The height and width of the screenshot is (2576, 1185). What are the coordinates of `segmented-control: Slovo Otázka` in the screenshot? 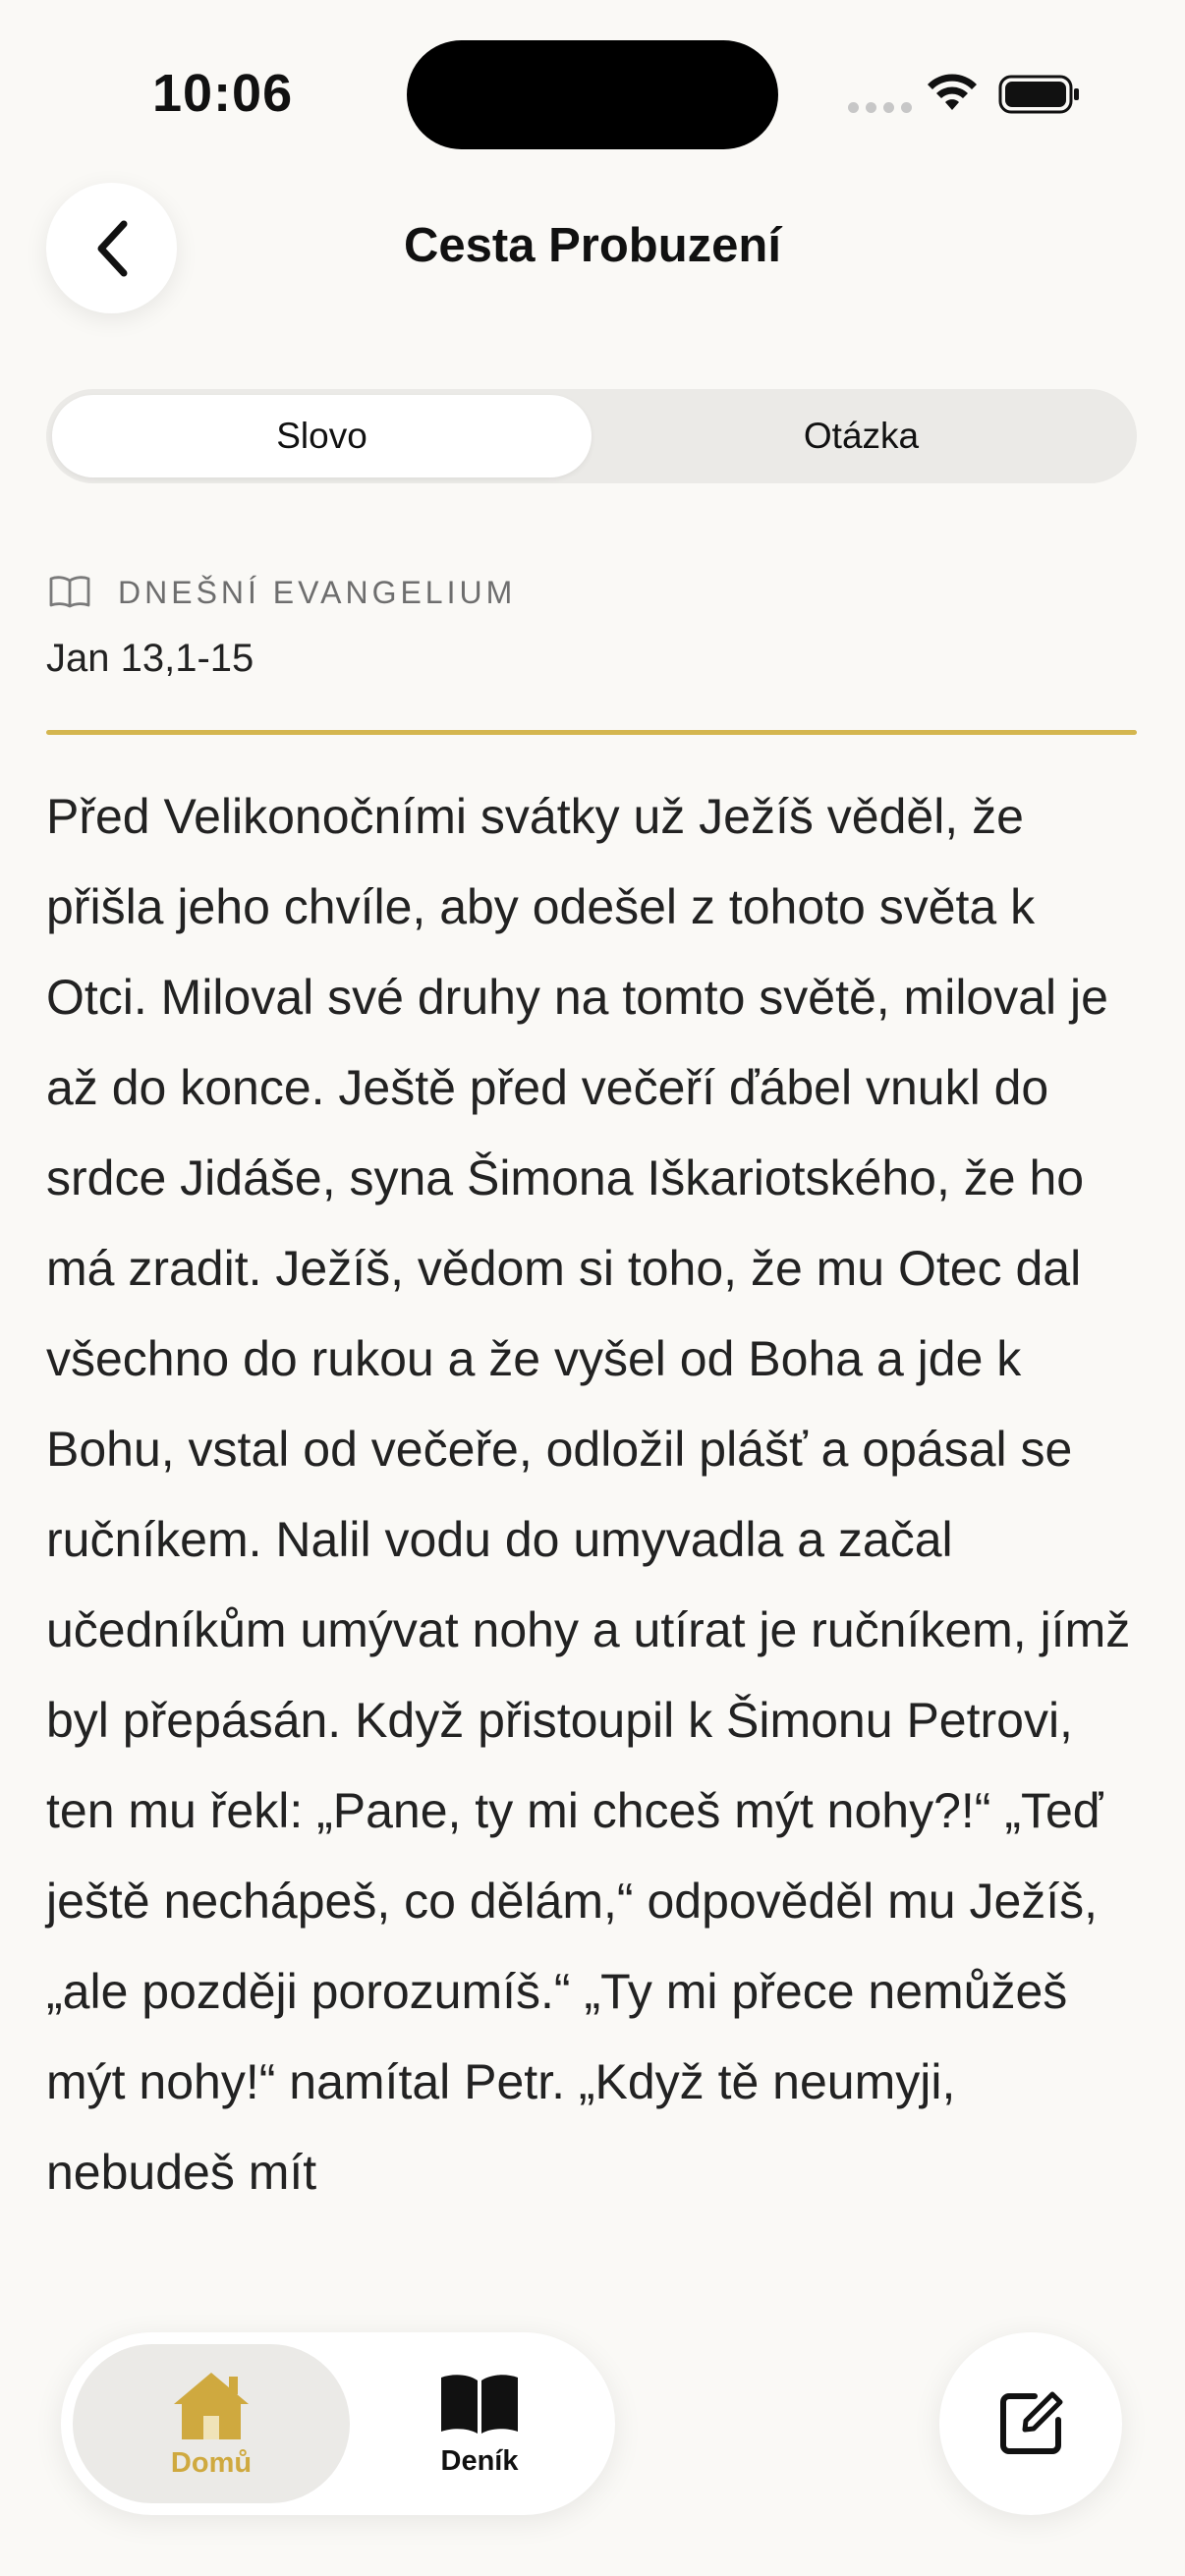 It's located at (592, 436).